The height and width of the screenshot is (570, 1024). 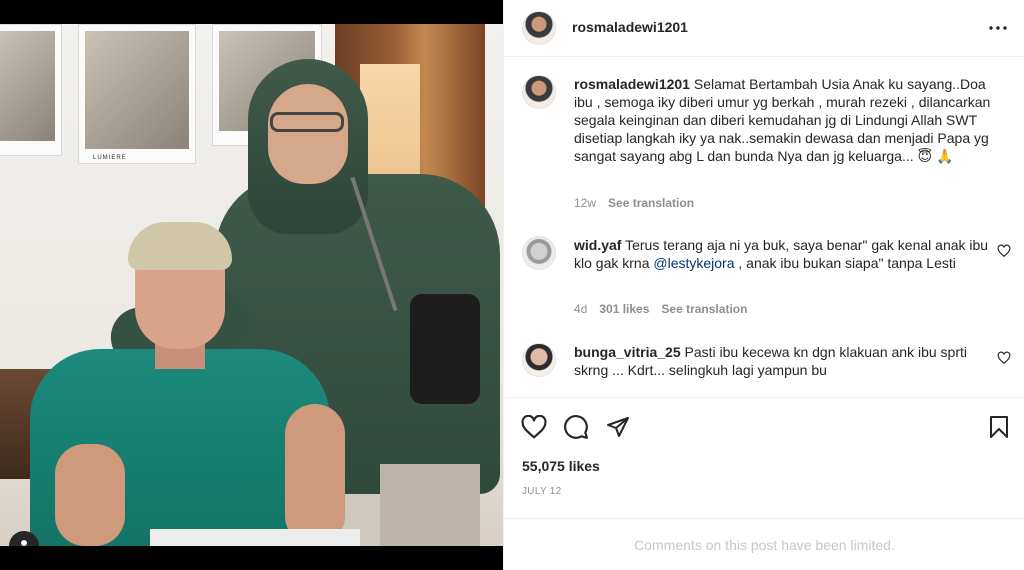 I want to click on heart-icon, so click(x=534, y=427).